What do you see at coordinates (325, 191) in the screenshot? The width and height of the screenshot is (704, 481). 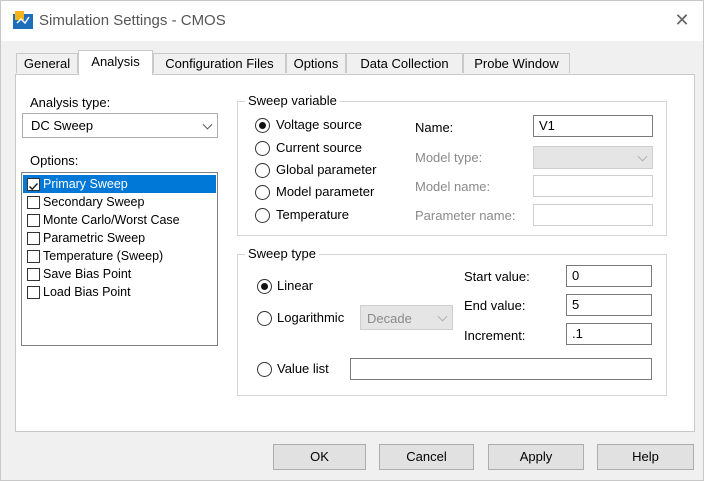 I see `model-parameter-label: Model parameter` at bounding box center [325, 191].